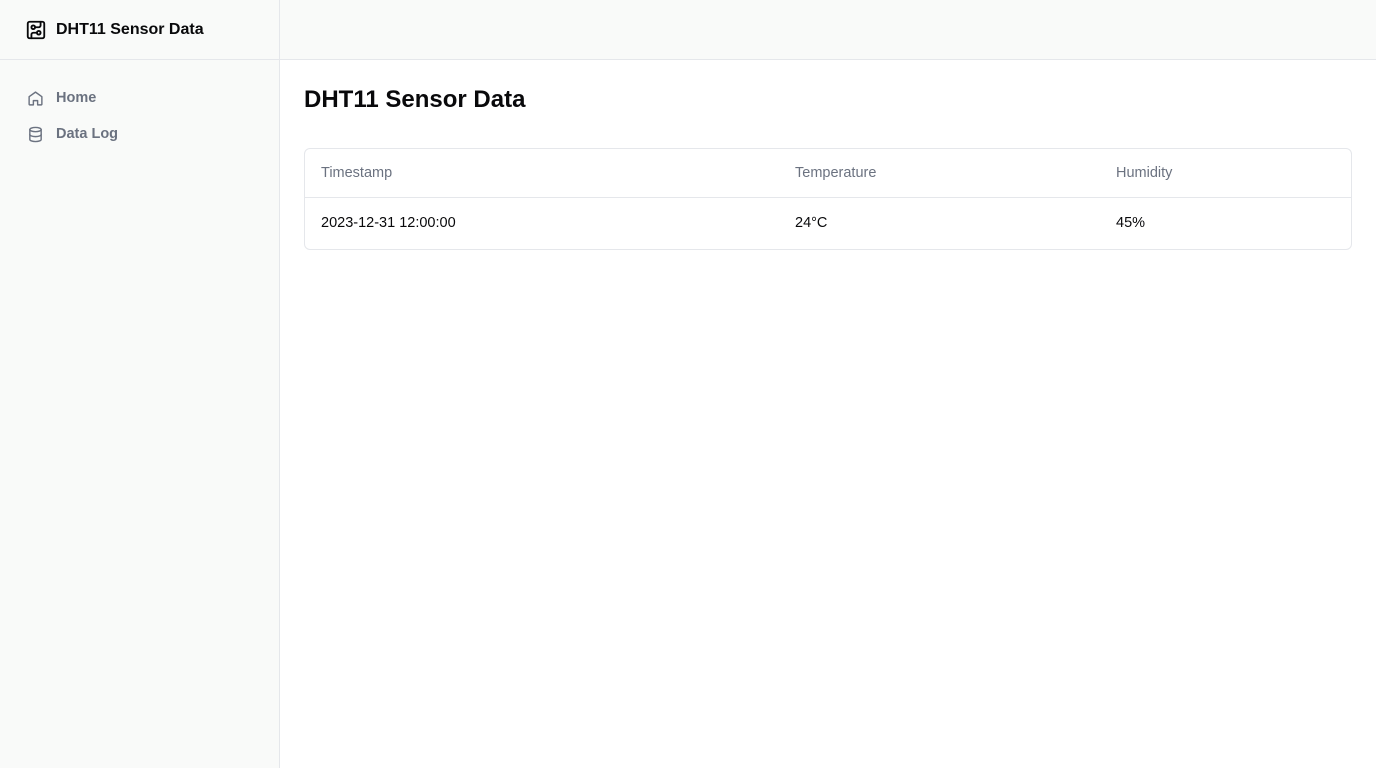 This screenshot has height=768, width=1376. I want to click on column-header-temperature: Temperature, so click(939, 173).